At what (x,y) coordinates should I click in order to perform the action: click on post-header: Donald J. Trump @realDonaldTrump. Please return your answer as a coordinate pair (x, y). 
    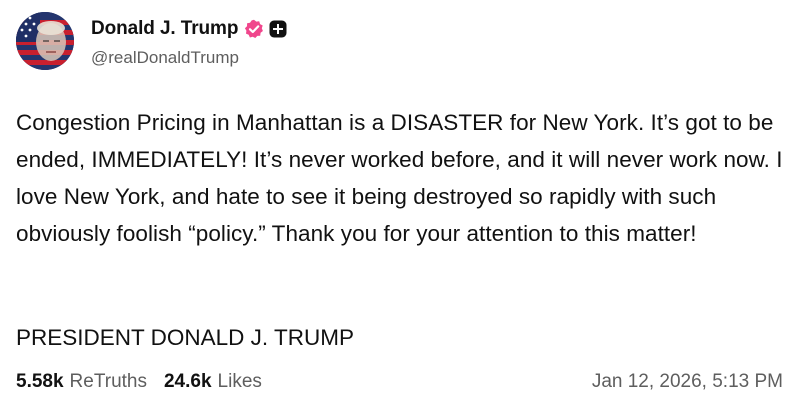
    Looking at the image, I should click on (151, 41).